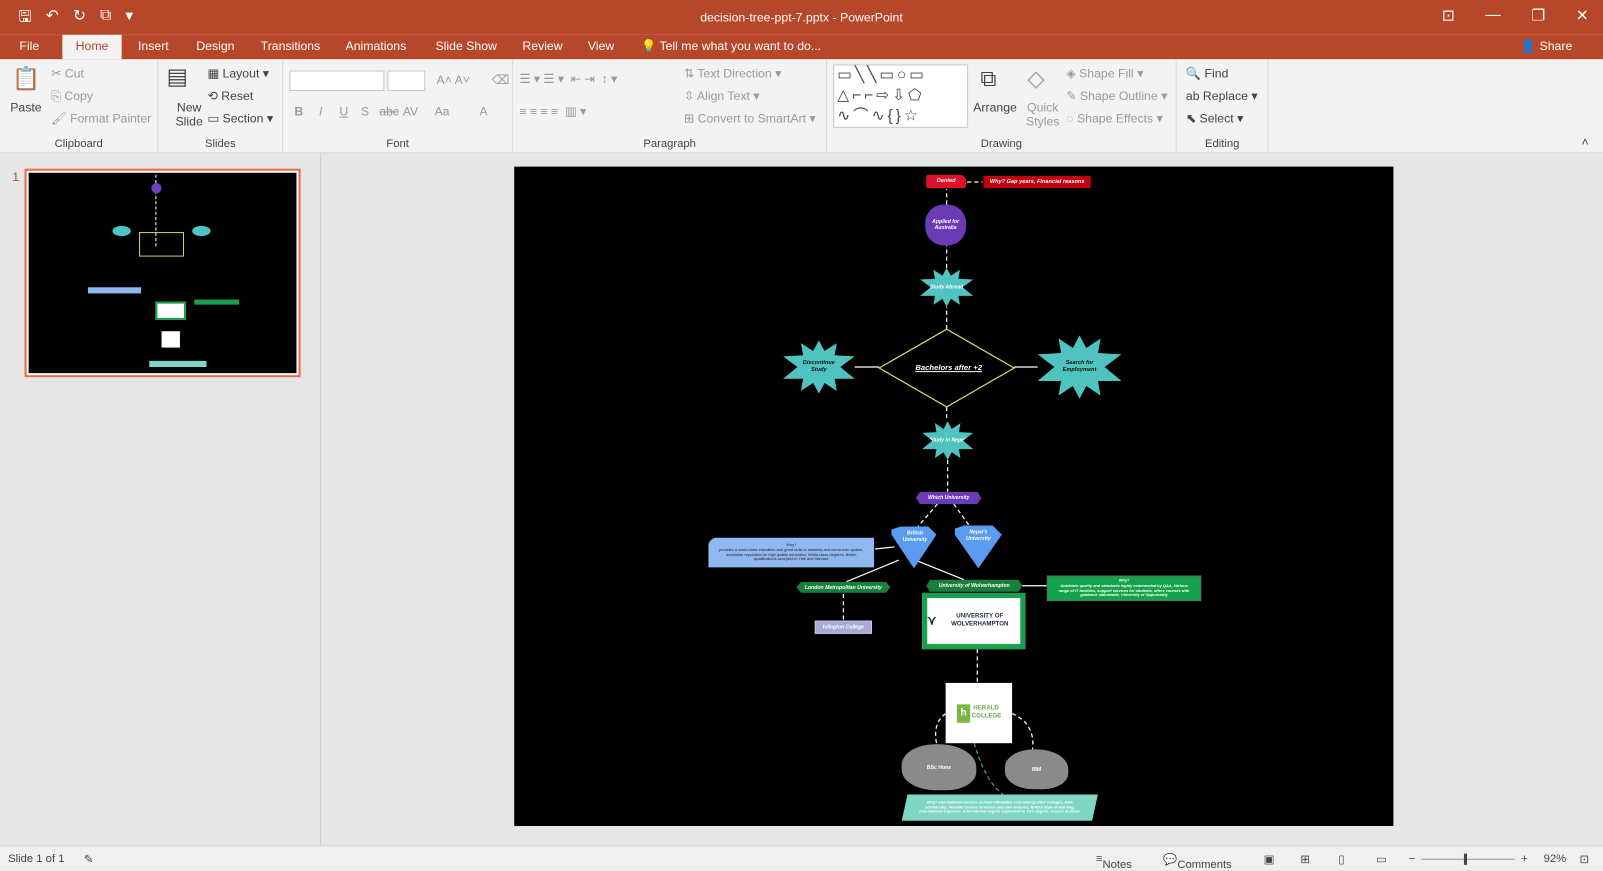 The height and width of the screenshot is (871, 1603). Describe the element at coordinates (1222, 144) in the screenshot. I see `editing-label: Editing` at that location.